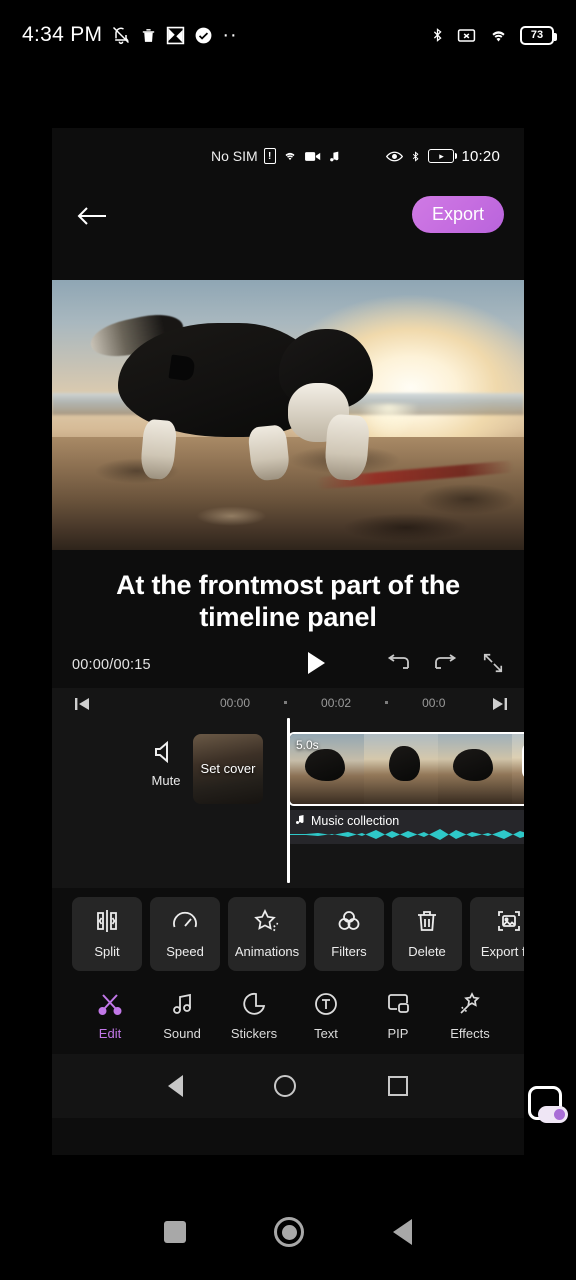 The width and height of the screenshot is (576, 1280). I want to click on device-android-nav, so click(288, 1232).